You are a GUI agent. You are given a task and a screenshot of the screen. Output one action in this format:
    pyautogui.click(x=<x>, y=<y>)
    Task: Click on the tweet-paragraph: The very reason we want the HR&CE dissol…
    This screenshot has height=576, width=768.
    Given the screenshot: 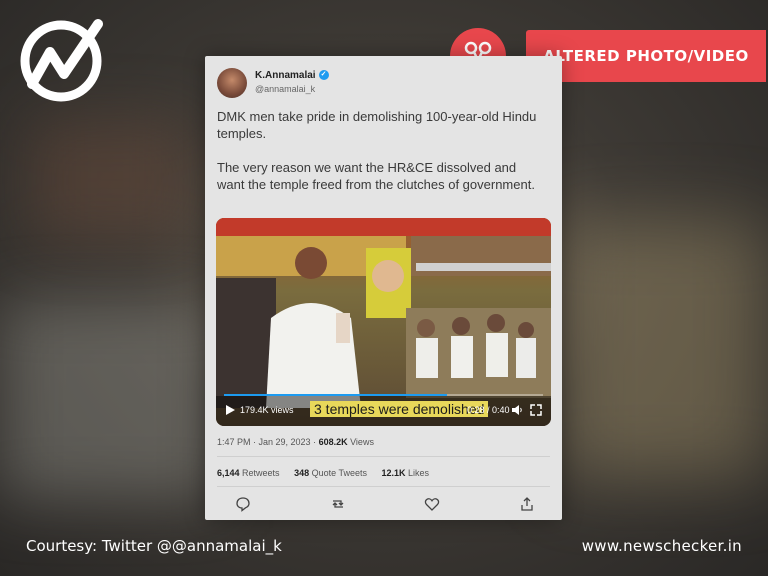 What is the action you would take?
    pyautogui.click(x=376, y=176)
    